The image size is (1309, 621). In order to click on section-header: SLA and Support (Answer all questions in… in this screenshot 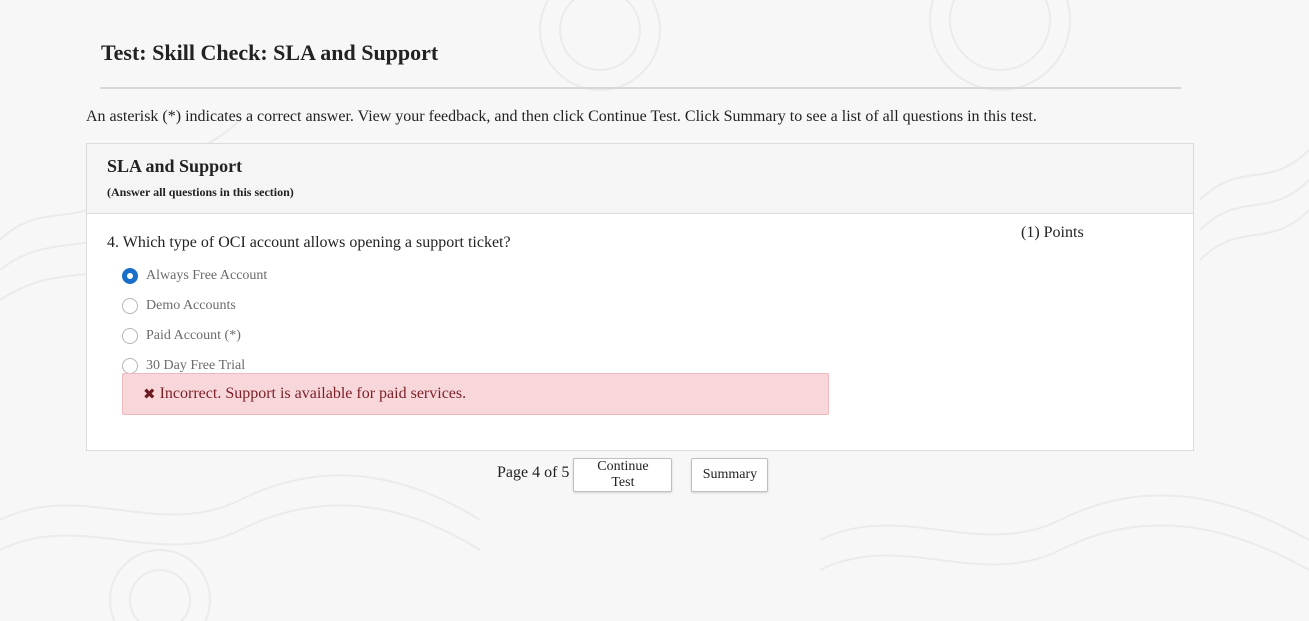, I will do `click(640, 179)`.